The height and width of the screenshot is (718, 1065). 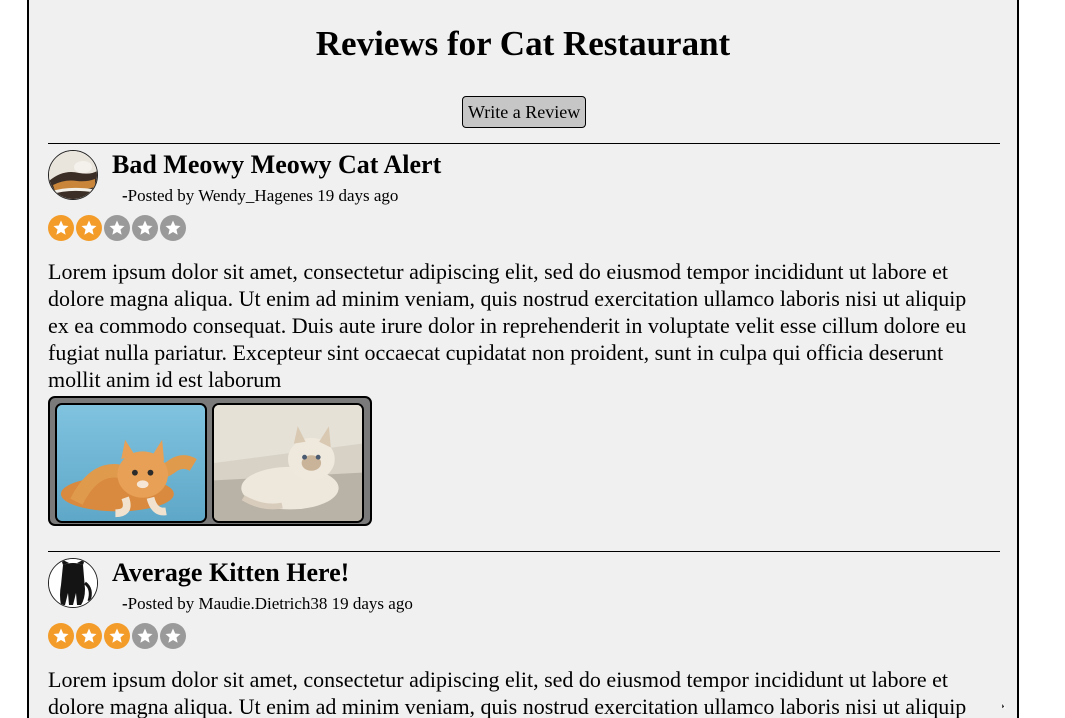 What do you see at coordinates (131, 463) in the screenshot?
I see `orange-kitten-photo` at bounding box center [131, 463].